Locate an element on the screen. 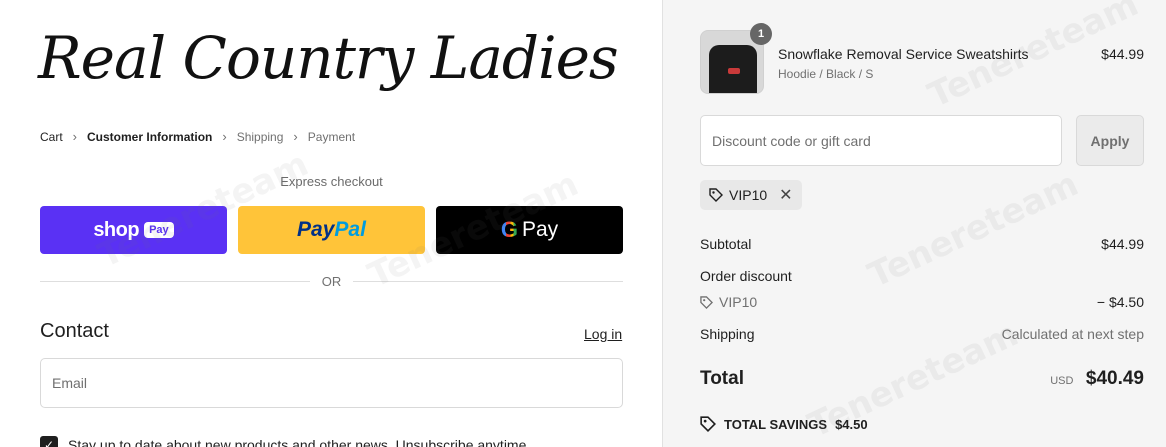 The image size is (1166, 447). google-pay-label: Pay is located at coordinates (540, 229).